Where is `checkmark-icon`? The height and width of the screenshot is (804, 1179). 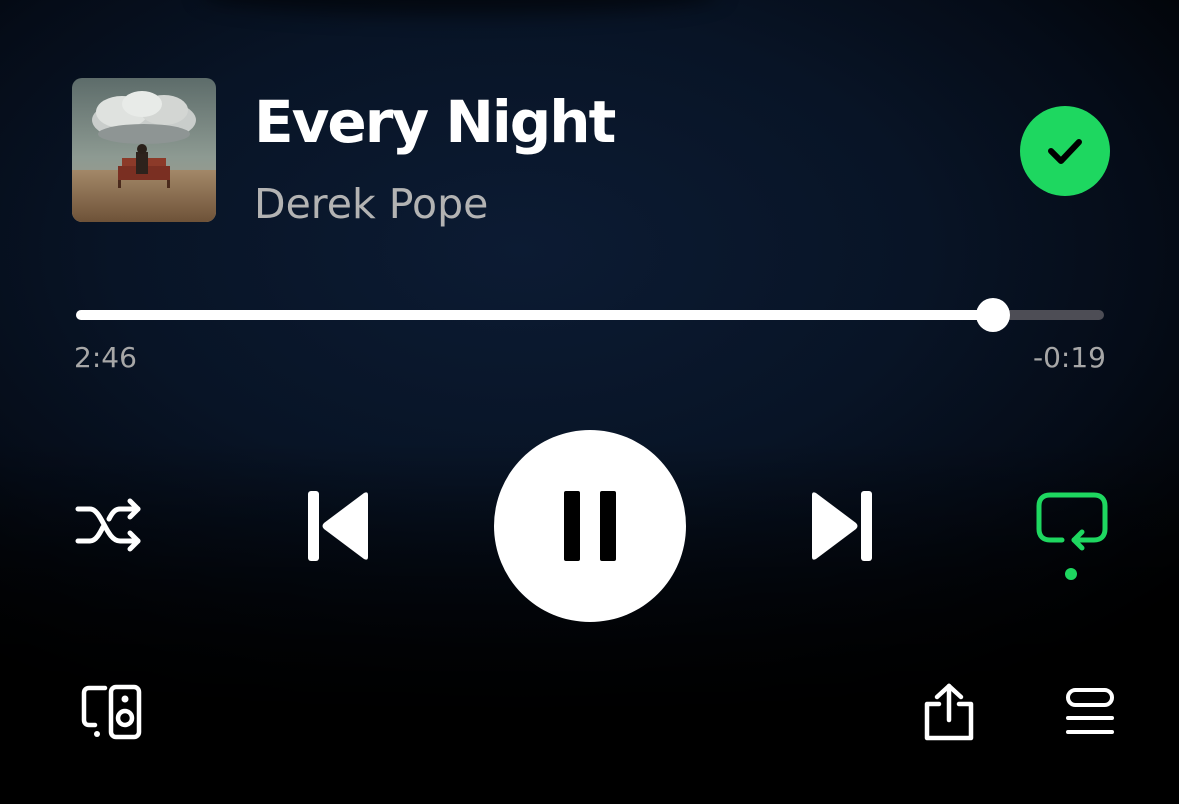
checkmark-icon is located at coordinates (1065, 151).